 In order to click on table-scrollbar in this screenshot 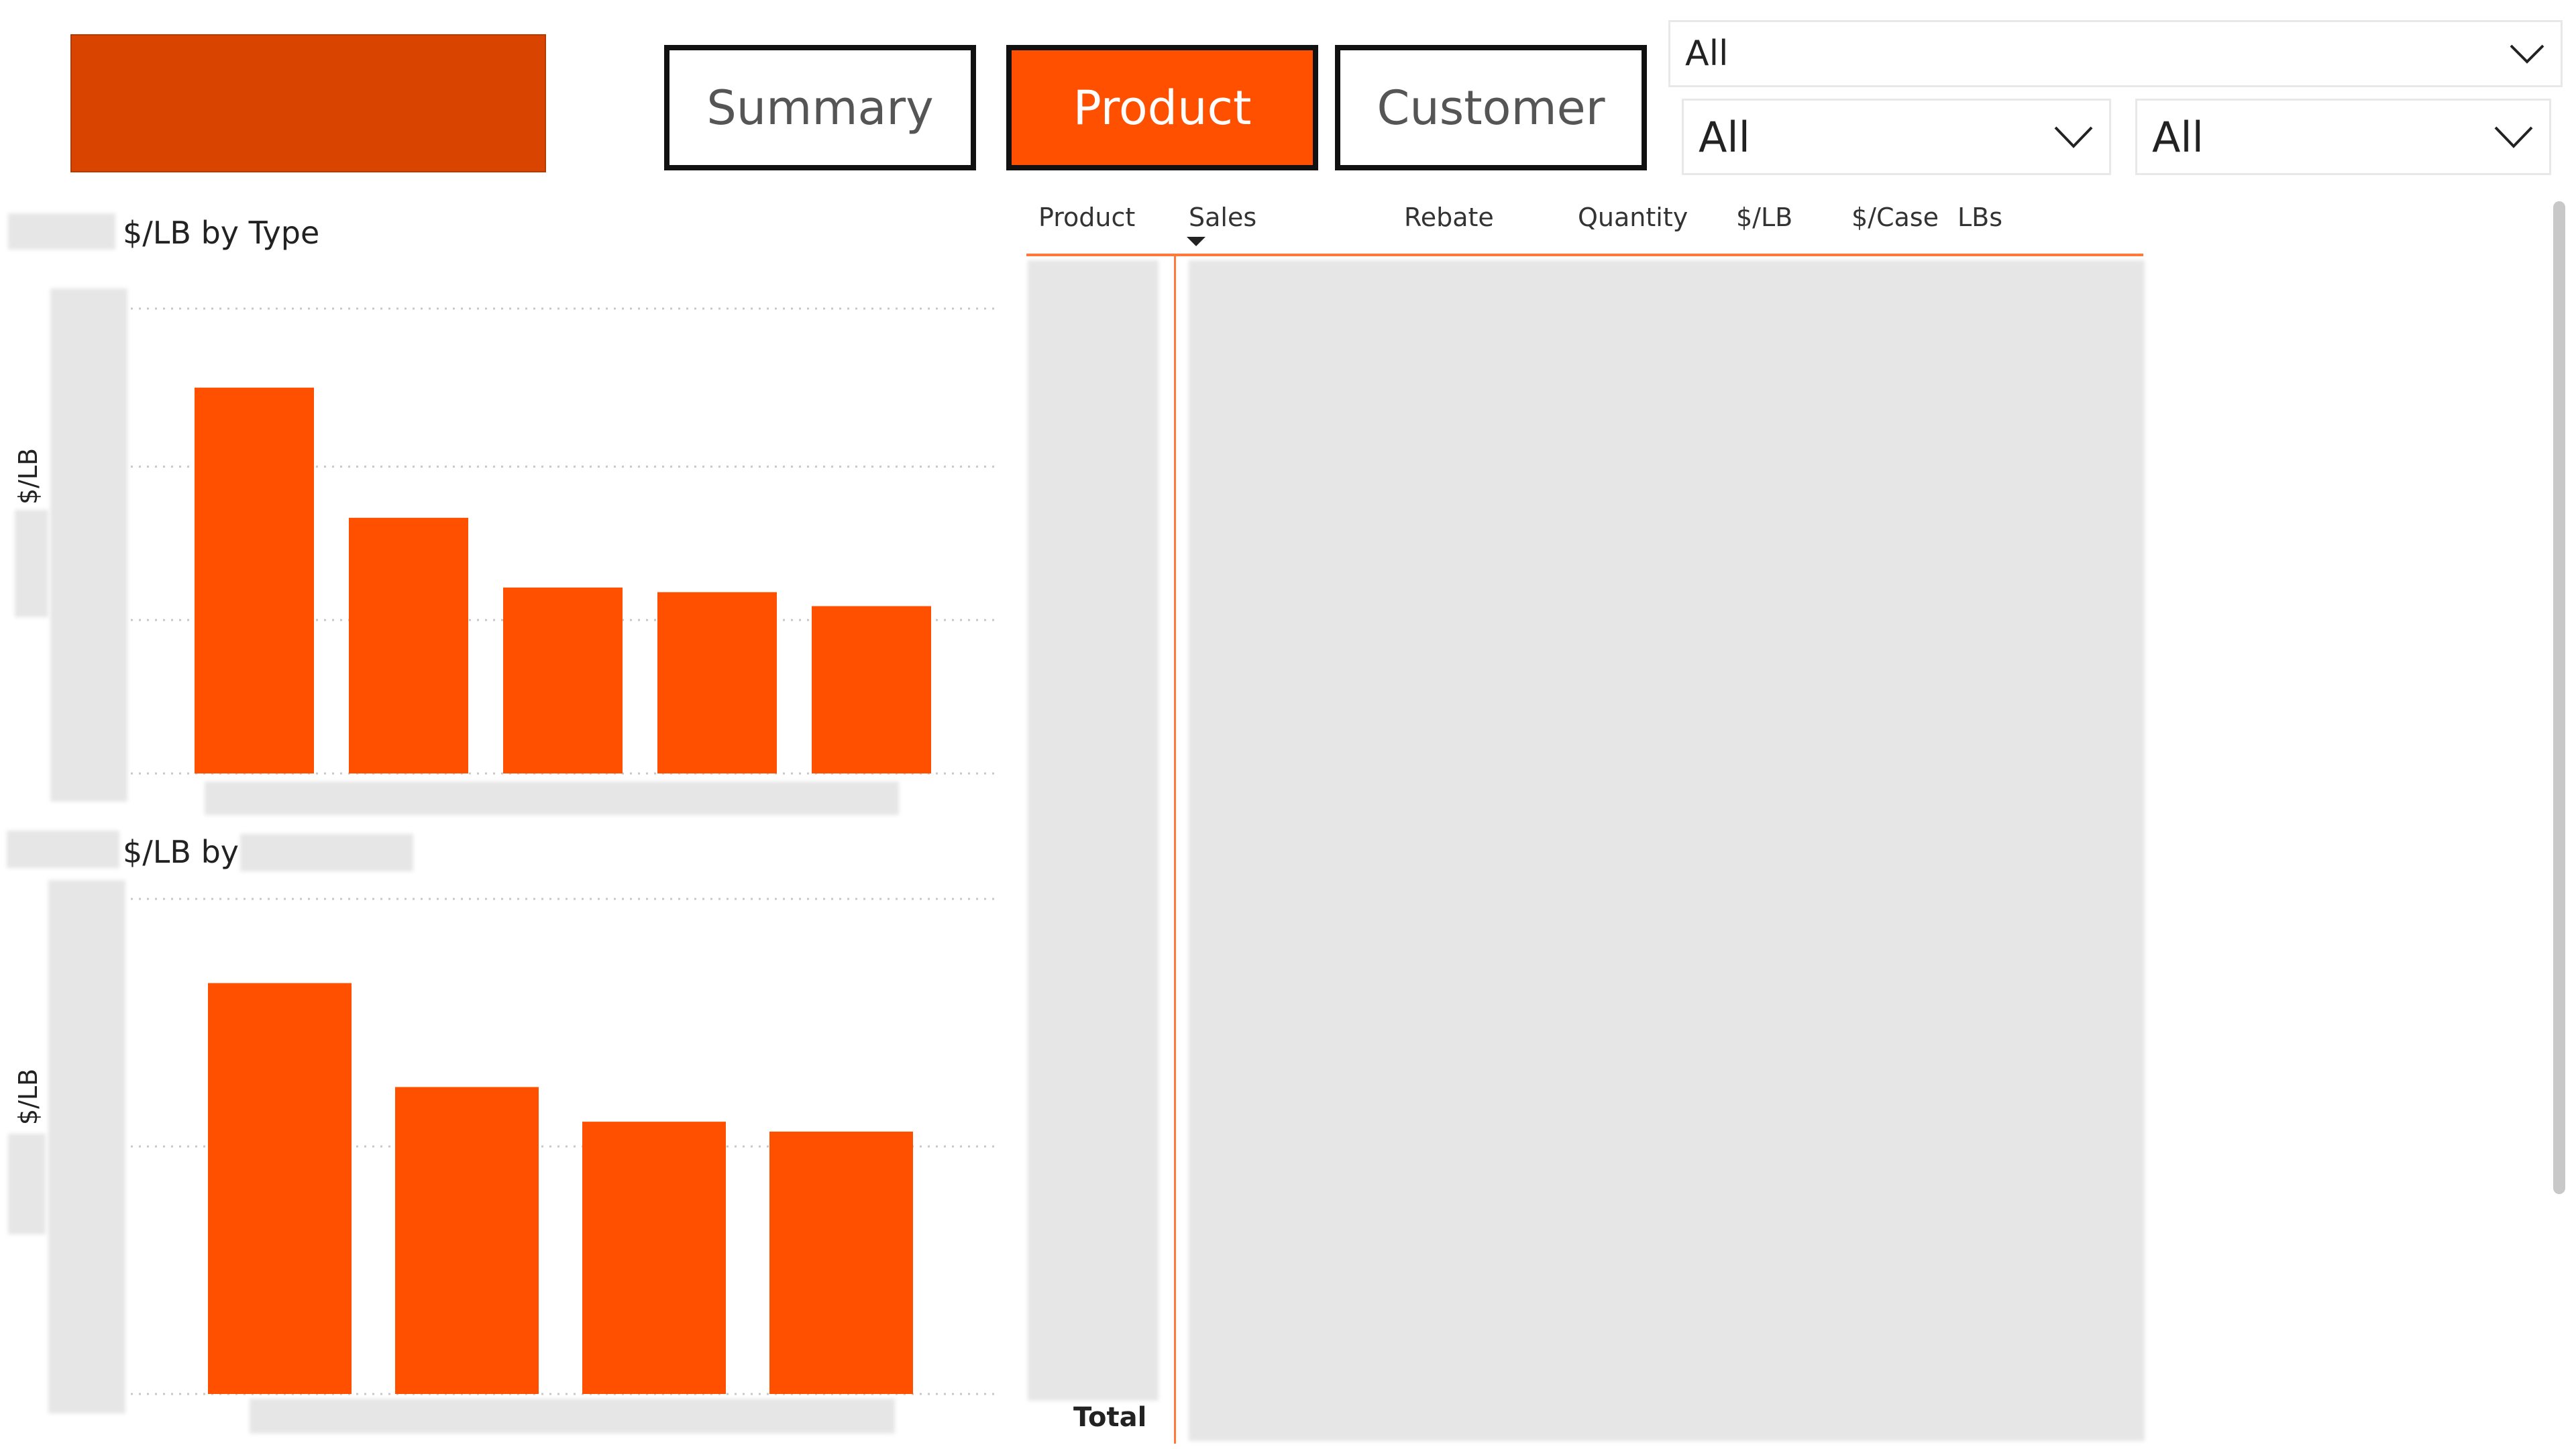, I will do `click(2559, 697)`.